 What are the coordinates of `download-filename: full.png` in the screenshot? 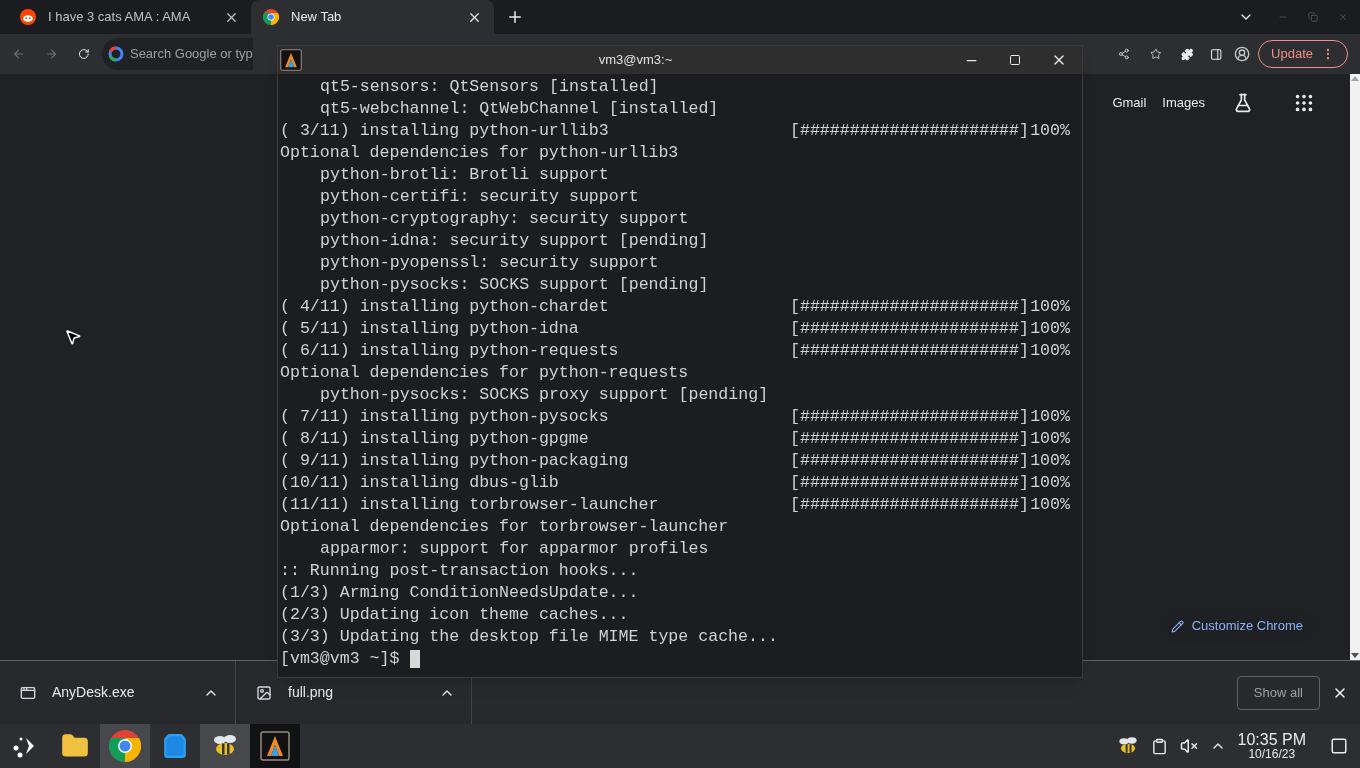 It's located at (311, 692).